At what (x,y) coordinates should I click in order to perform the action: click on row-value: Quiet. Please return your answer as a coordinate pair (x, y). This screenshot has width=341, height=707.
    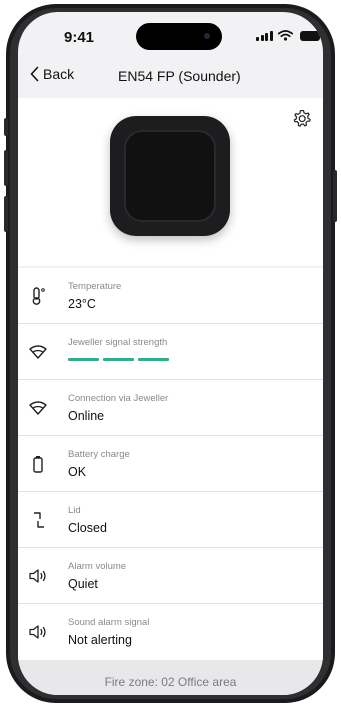
    Looking at the image, I should click on (83, 584).